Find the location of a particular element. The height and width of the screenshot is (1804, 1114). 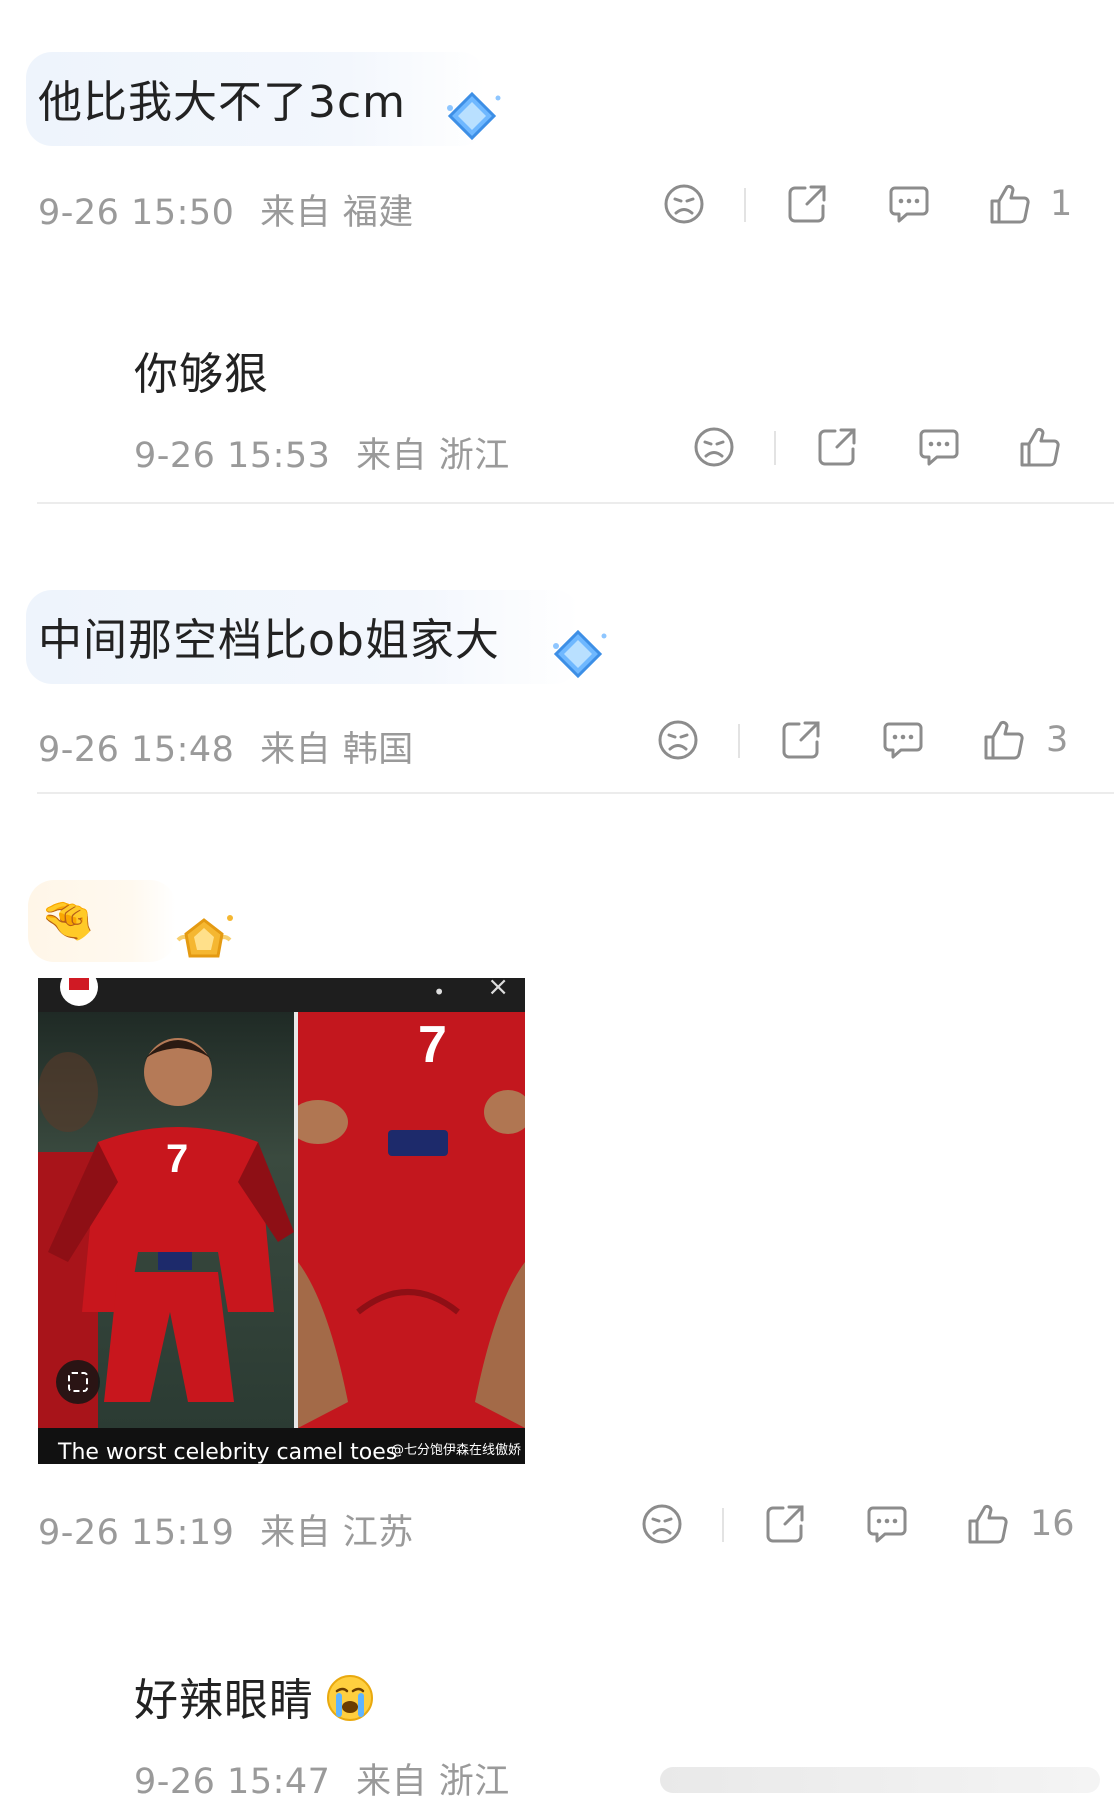

comment-text: 你够狠 is located at coordinates (201, 374).